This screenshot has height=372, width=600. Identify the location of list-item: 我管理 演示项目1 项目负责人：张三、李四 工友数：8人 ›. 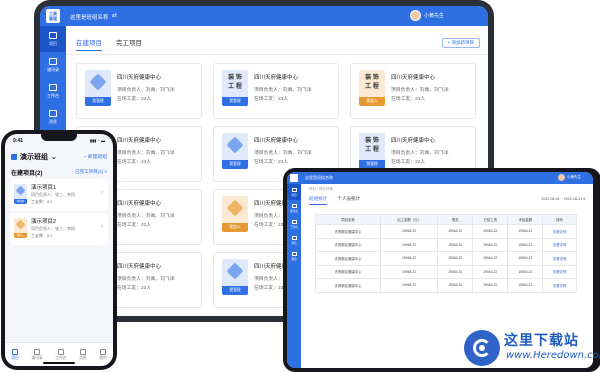
(59, 195).